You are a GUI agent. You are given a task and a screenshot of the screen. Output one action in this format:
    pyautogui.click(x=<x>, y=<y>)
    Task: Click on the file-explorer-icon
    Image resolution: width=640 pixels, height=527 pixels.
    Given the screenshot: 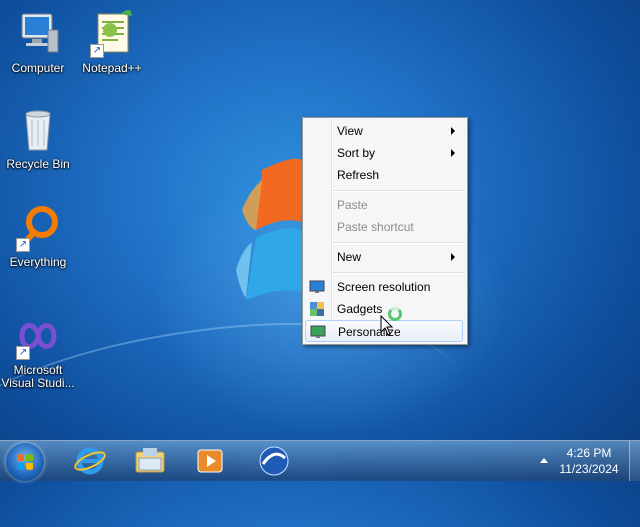 What is the action you would take?
    pyautogui.click(x=150, y=460)
    